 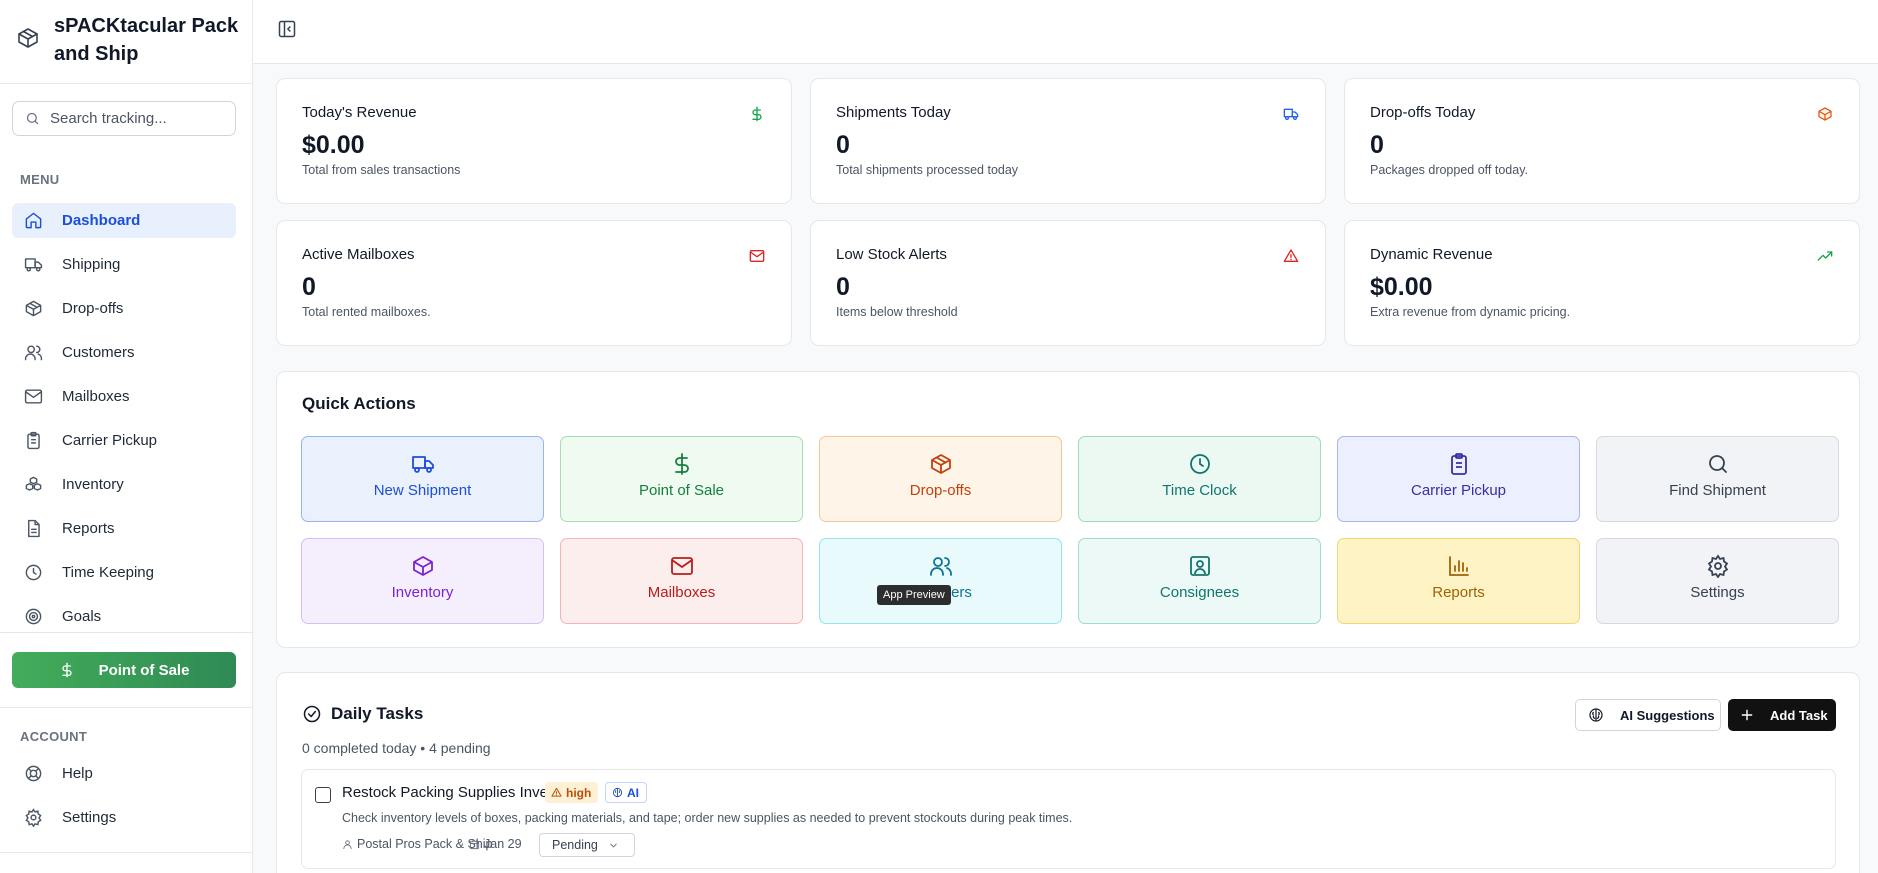 I want to click on task-date-label: Jan 29, so click(x=503, y=844).